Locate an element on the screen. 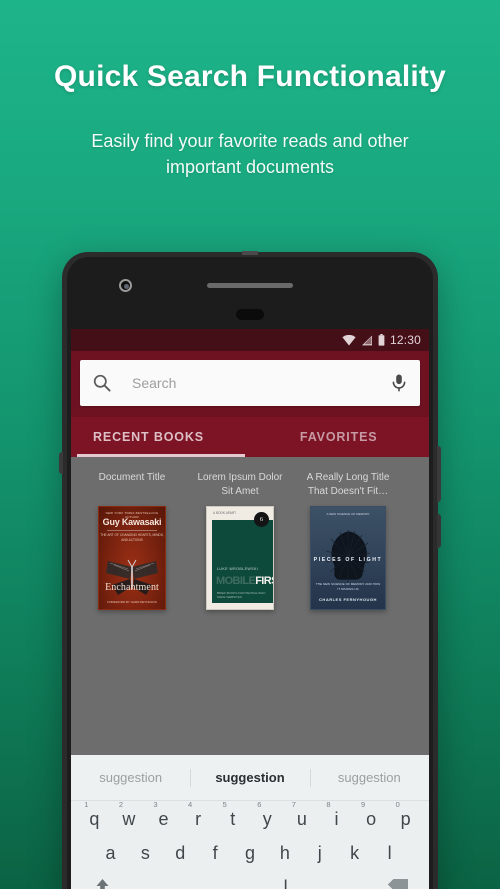 The width and height of the screenshot is (500, 889). cover-author: Guy Kawasaki is located at coordinates (132, 522).